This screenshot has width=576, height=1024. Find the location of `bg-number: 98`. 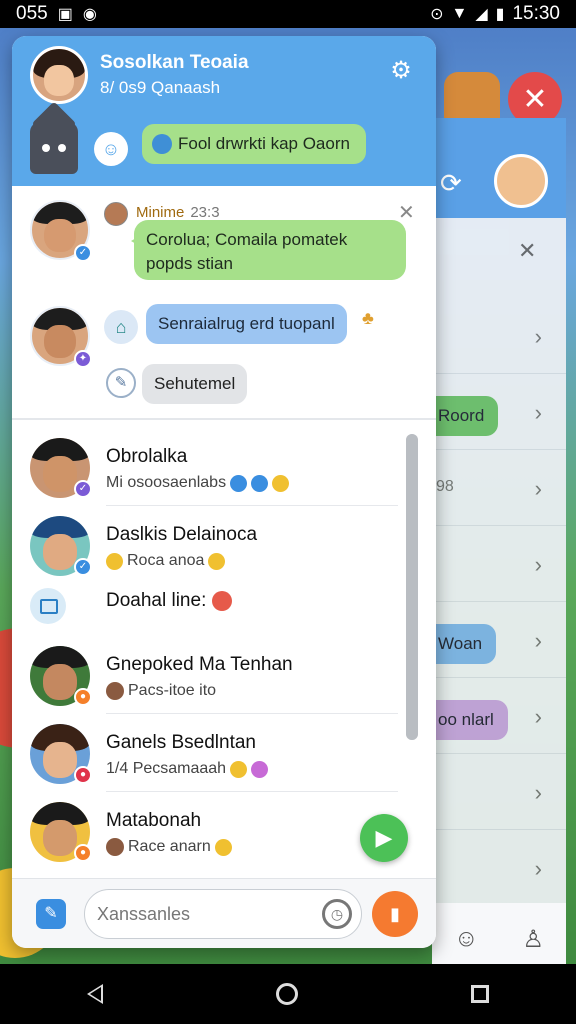

bg-number: 98 is located at coordinates (445, 486).